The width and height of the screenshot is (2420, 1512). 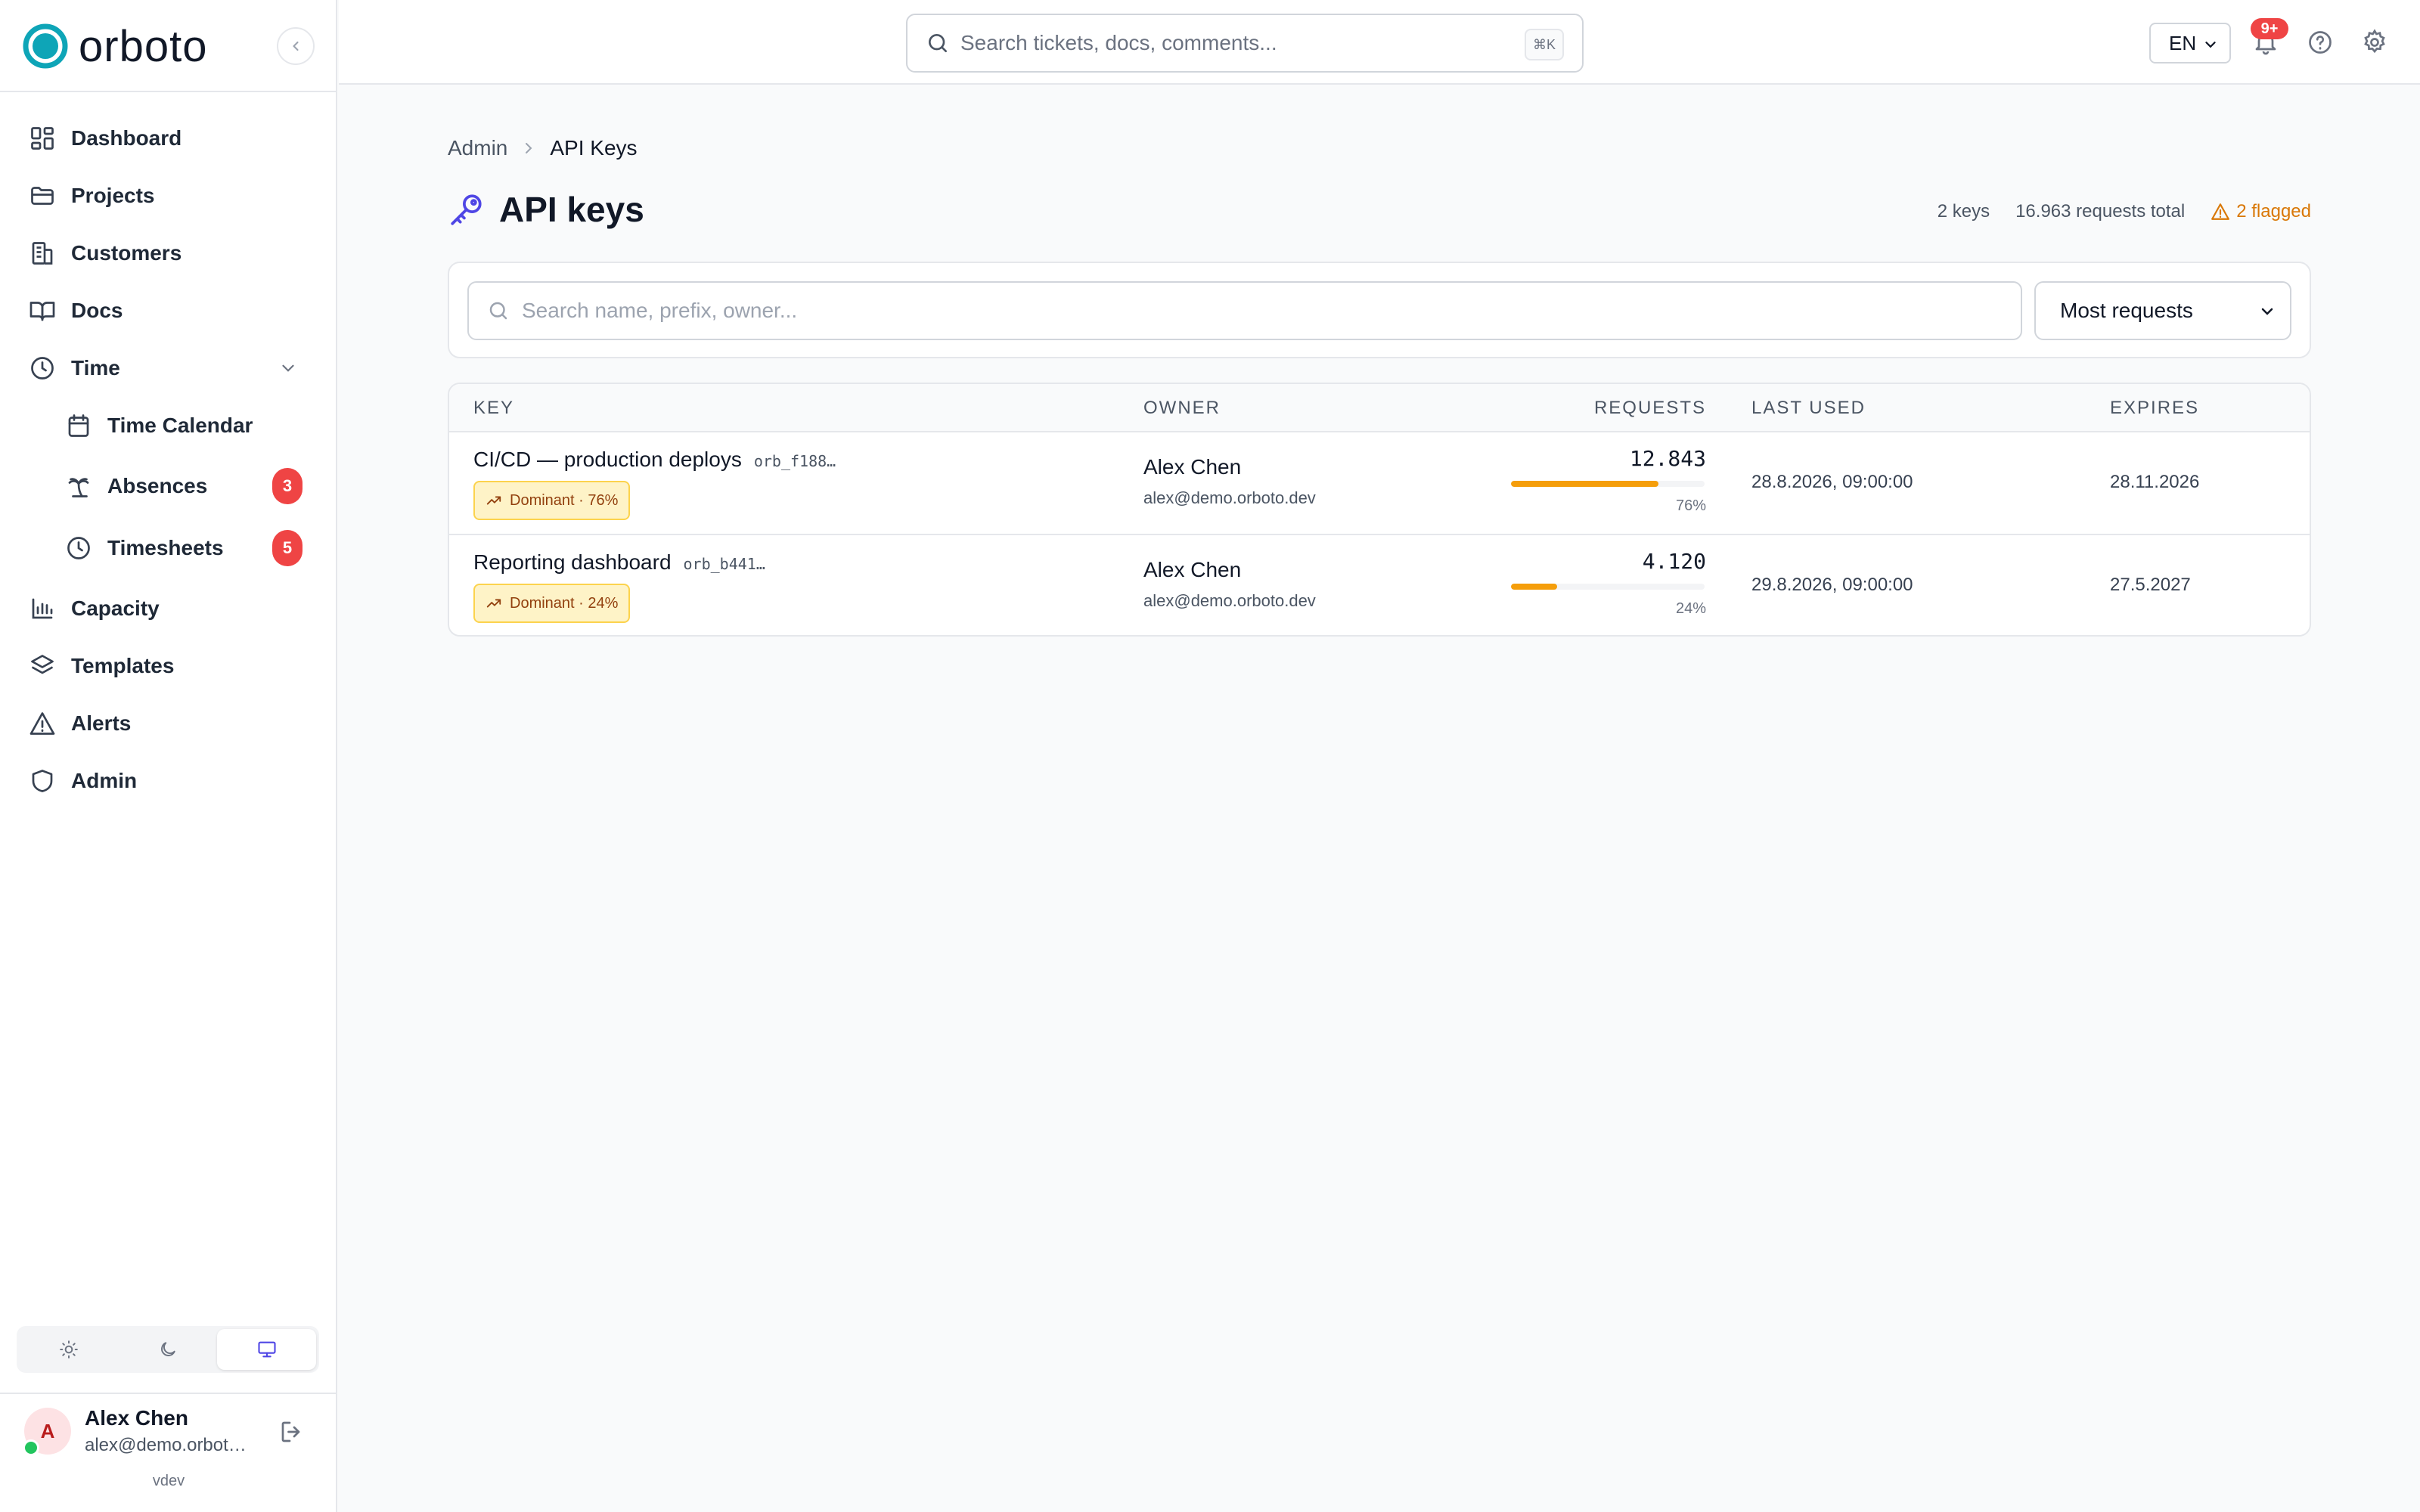 What do you see at coordinates (42, 311) in the screenshot?
I see `book-icon` at bounding box center [42, 311].